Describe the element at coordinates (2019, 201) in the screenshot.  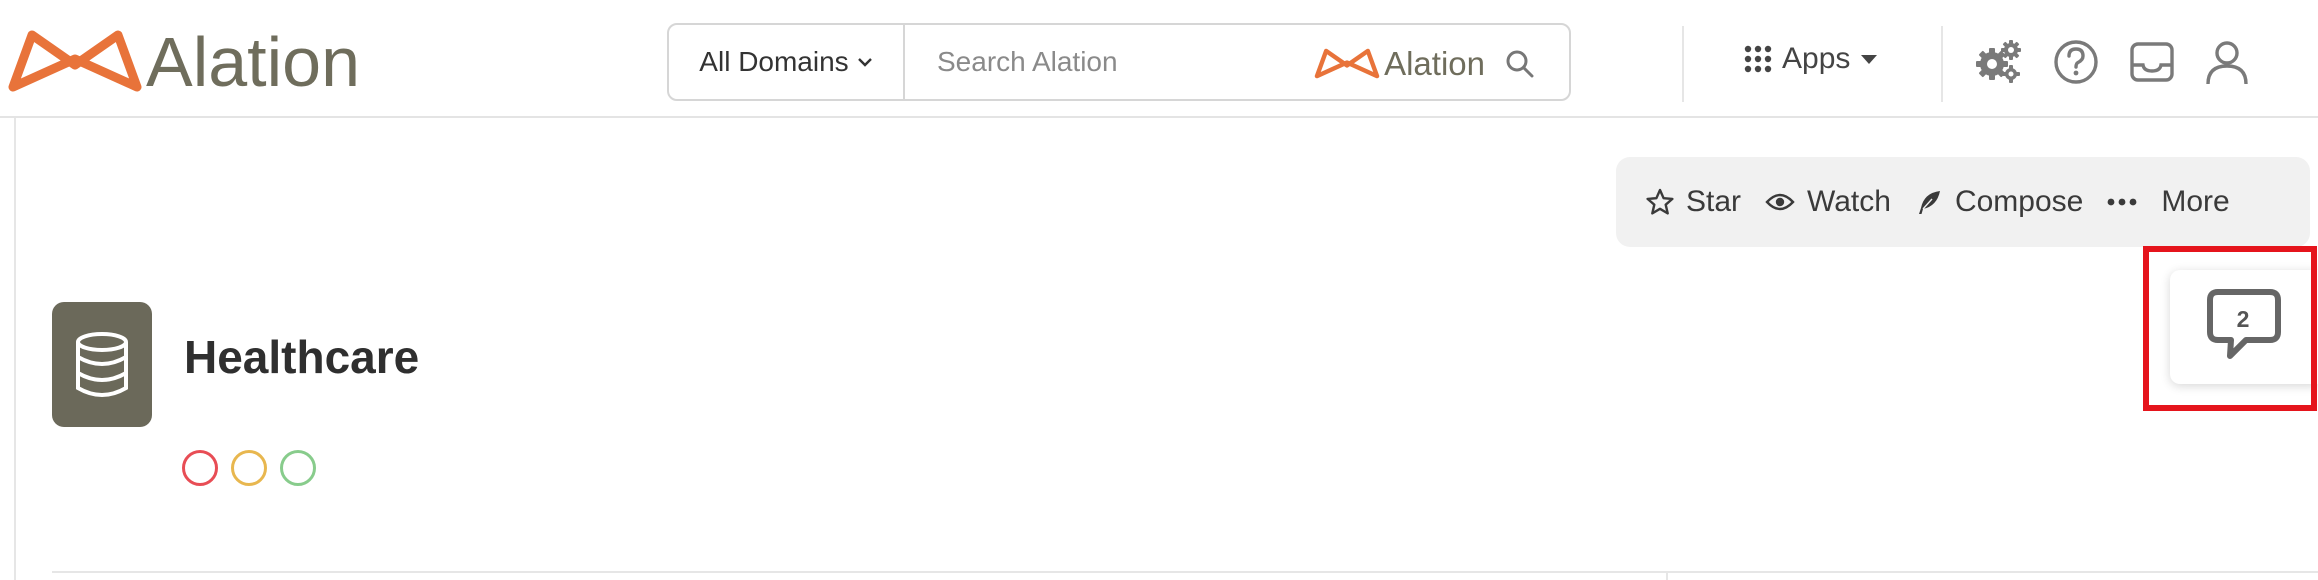
I see `compose-label: Compose` at that location.